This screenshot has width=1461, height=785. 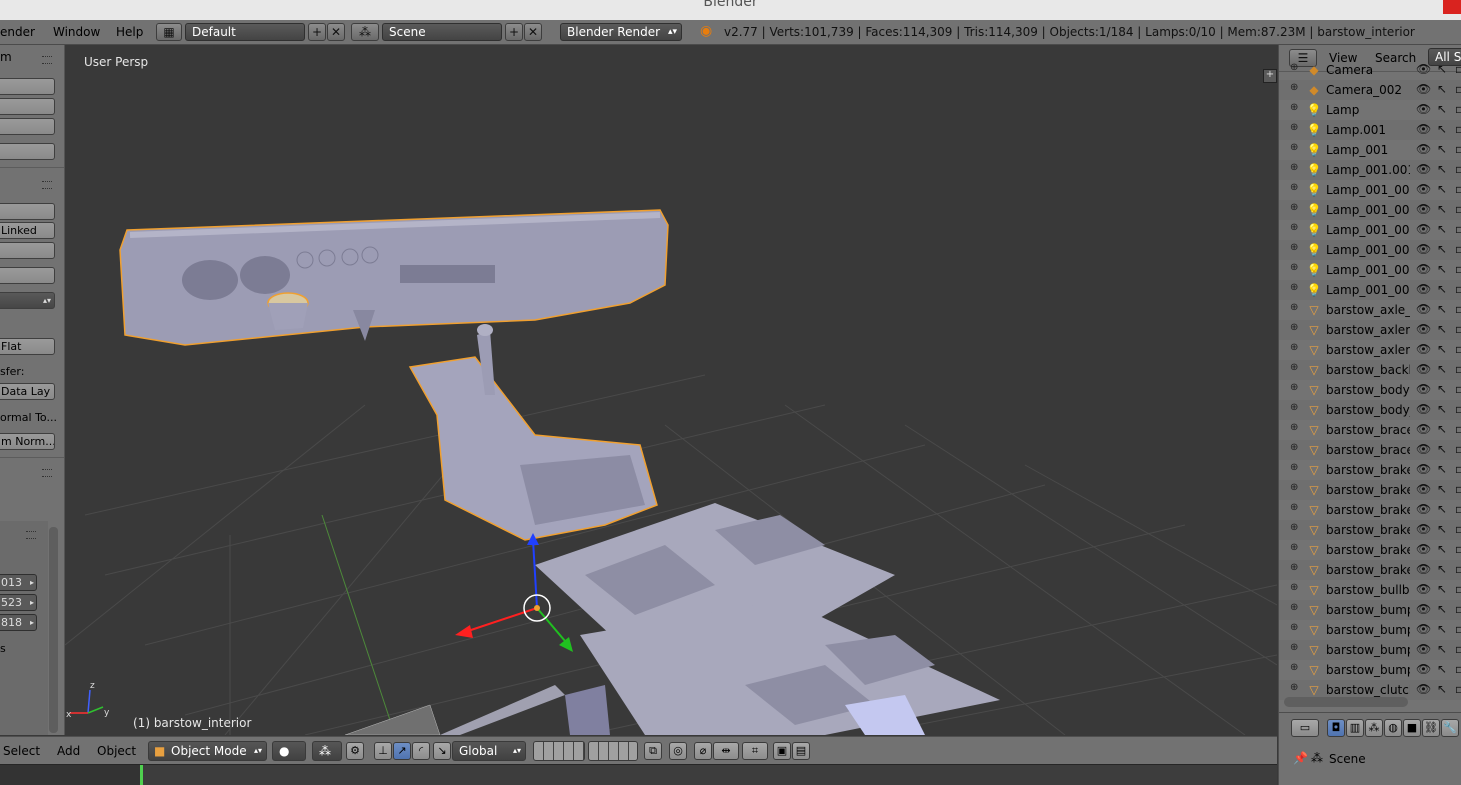 I want to click on outliner-row: ⊕ ▽ barstow_brace 👁 ↖ ▫, so click(x=1370, y=430).